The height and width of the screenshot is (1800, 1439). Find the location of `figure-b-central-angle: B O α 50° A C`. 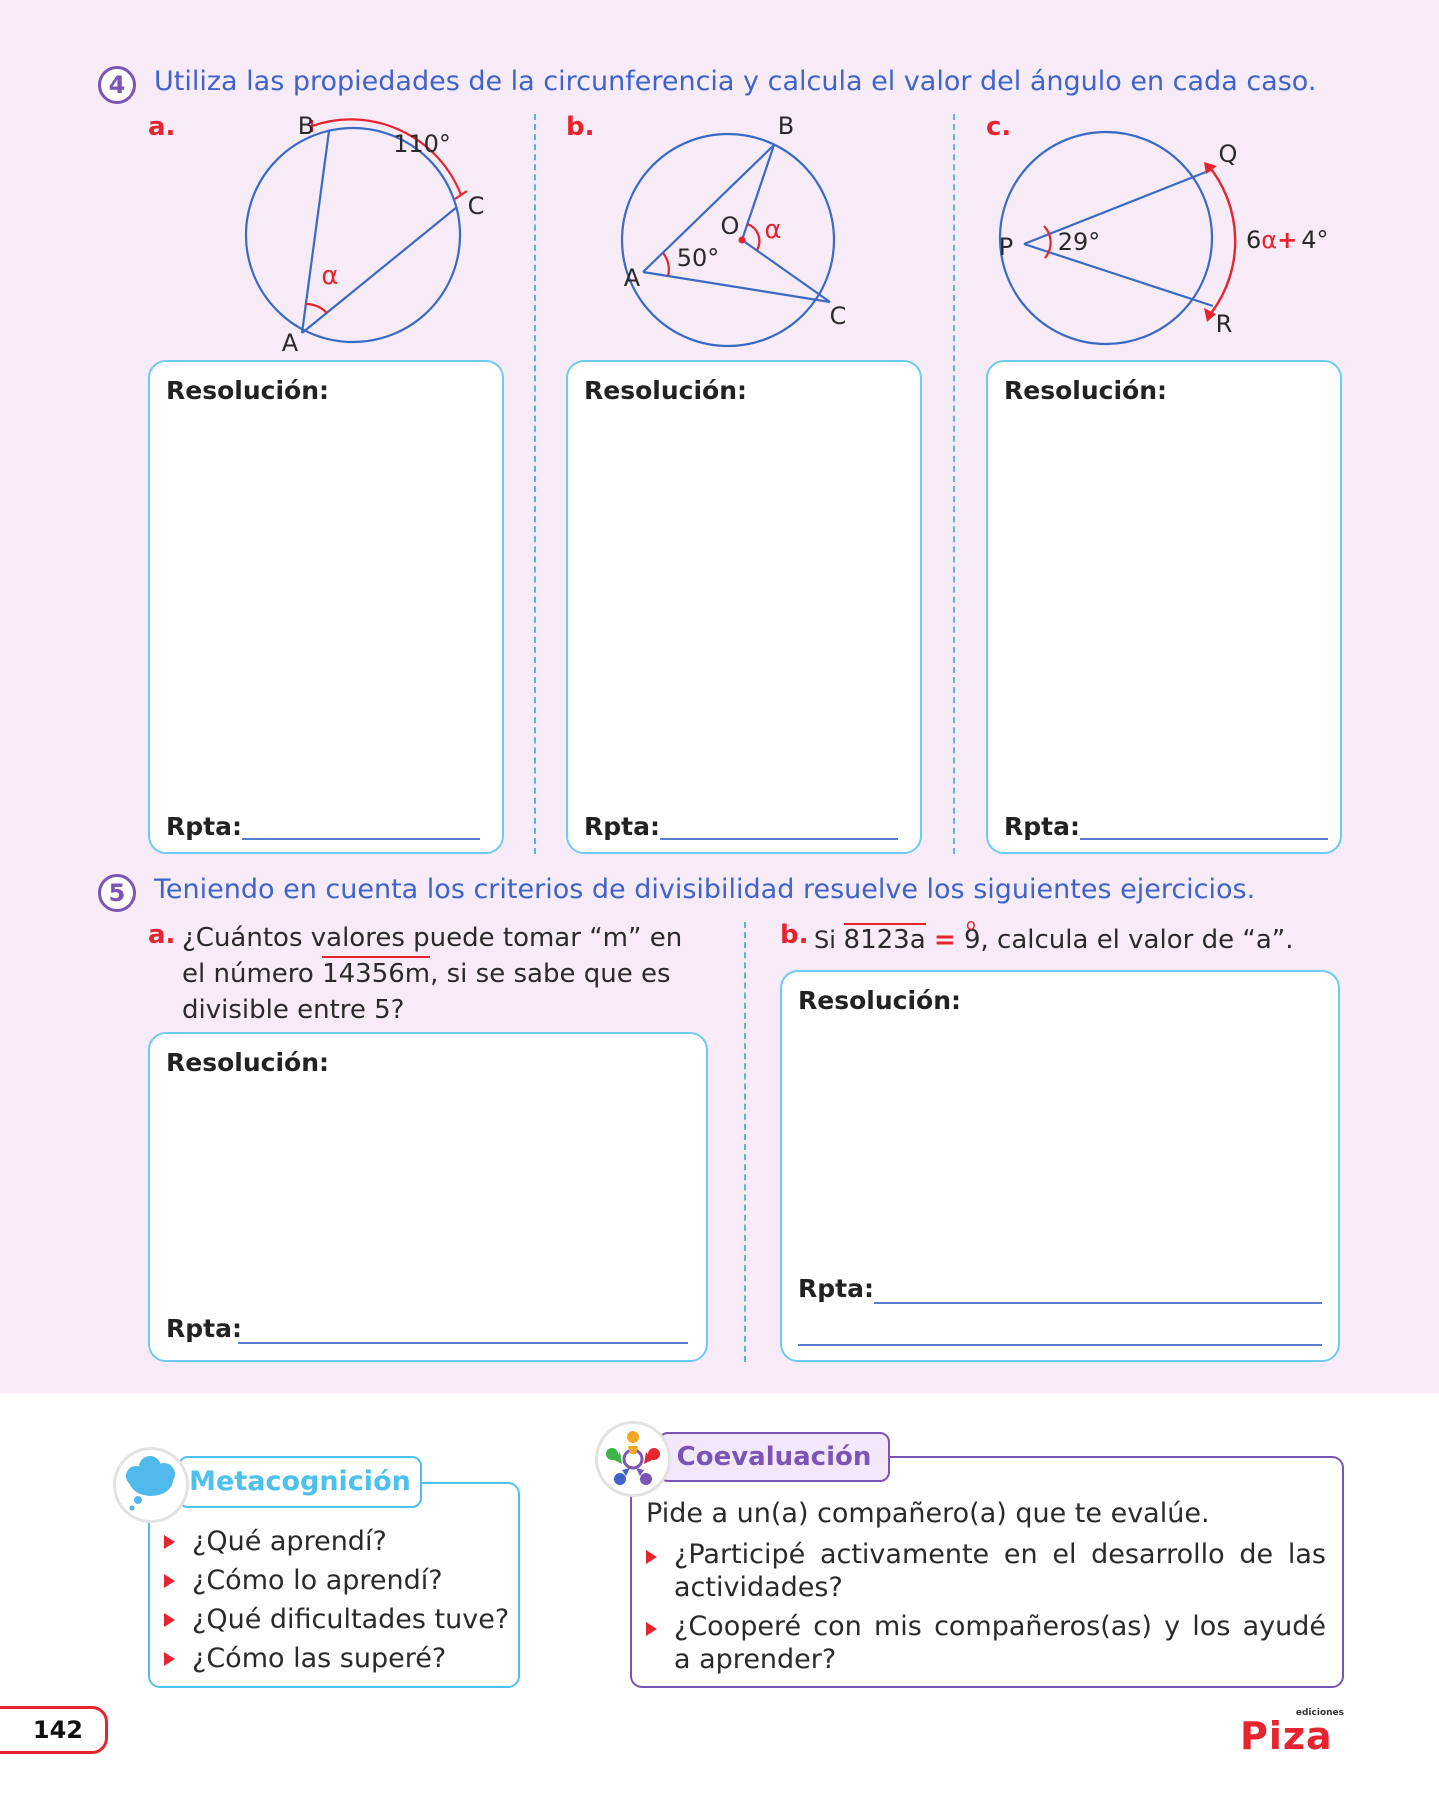

figure-b-central-angle: B O α 50° A C is located at coordinates (733, 230).